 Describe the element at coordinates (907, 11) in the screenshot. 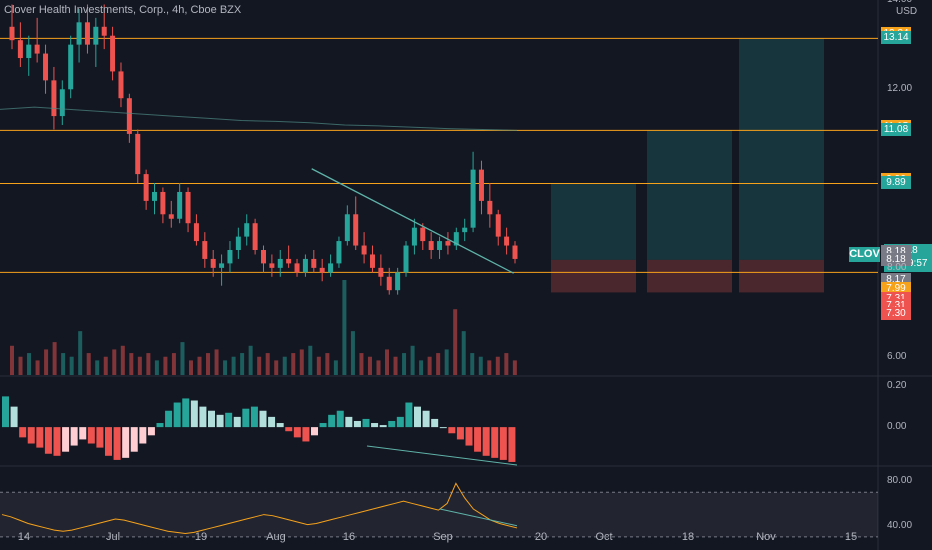

I see `currency-label: USD` at that location.